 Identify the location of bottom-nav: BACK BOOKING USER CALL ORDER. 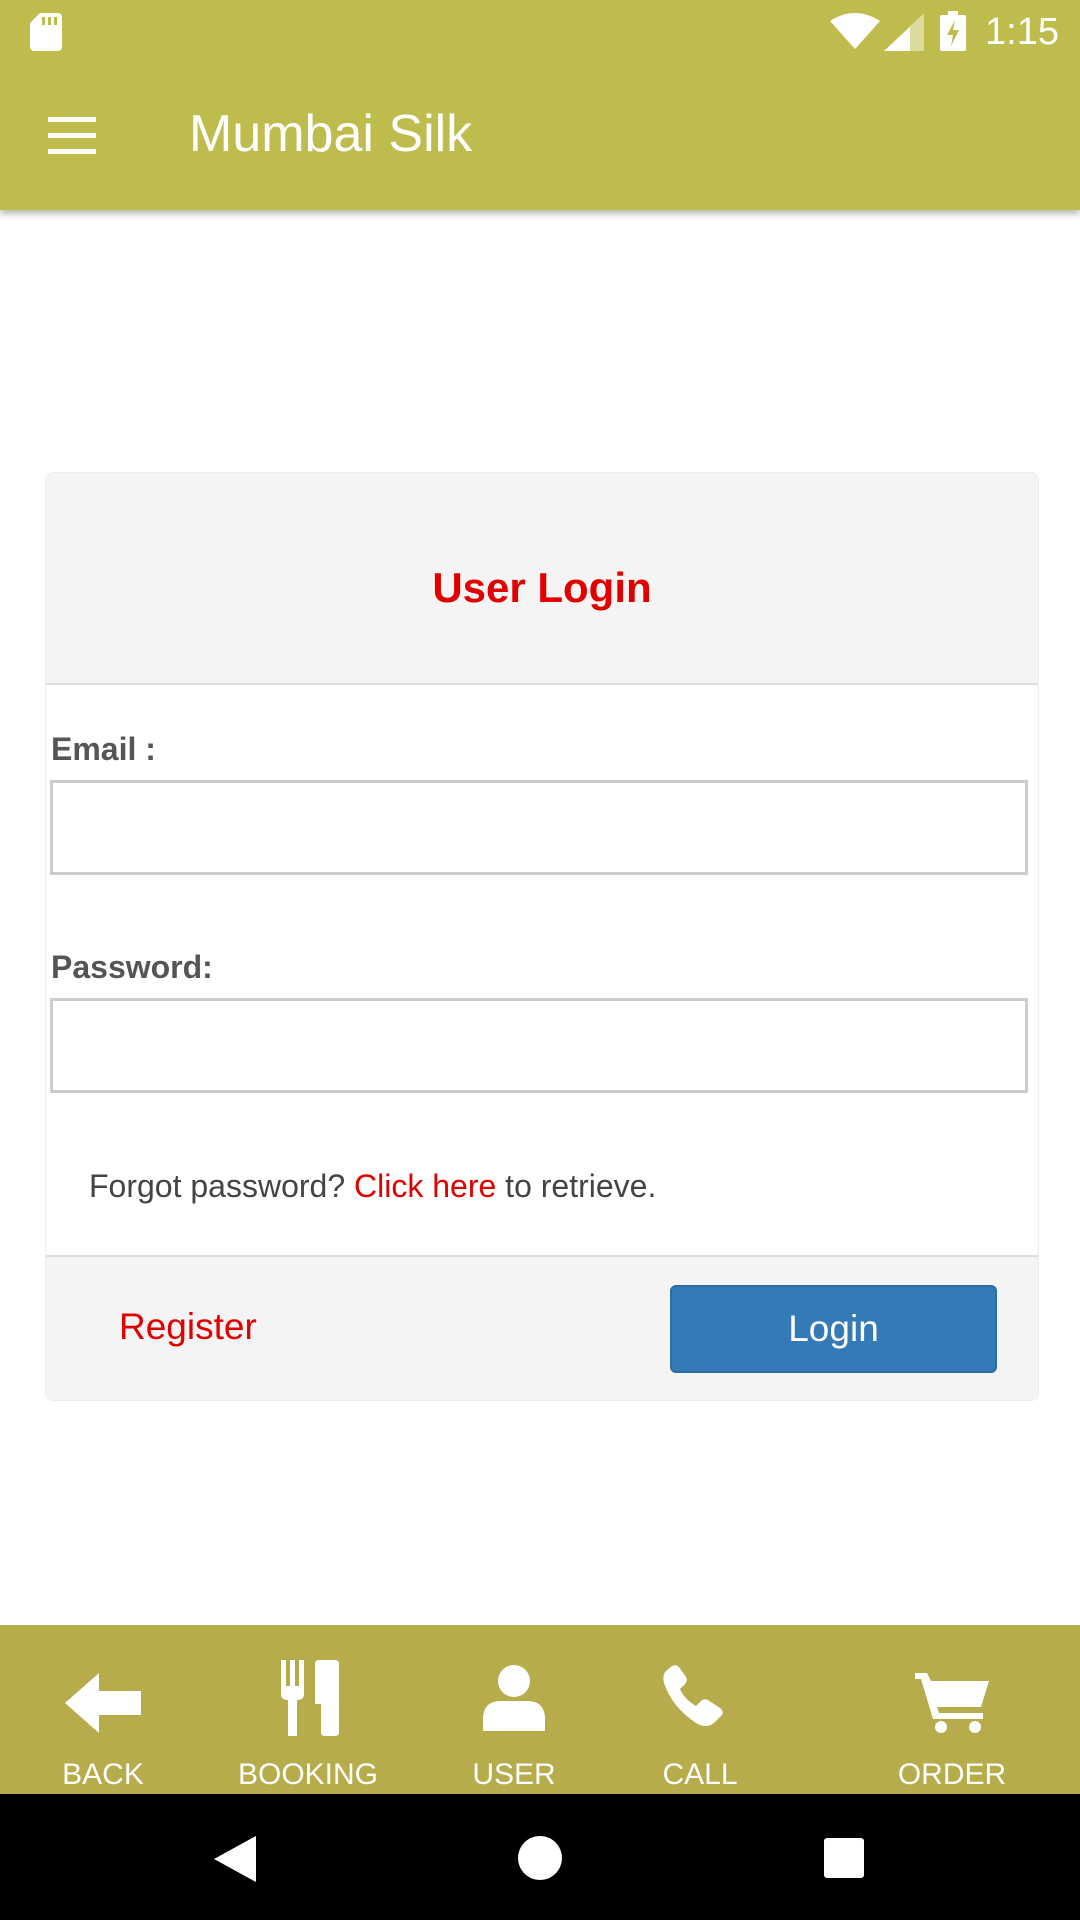
(540, 1709).